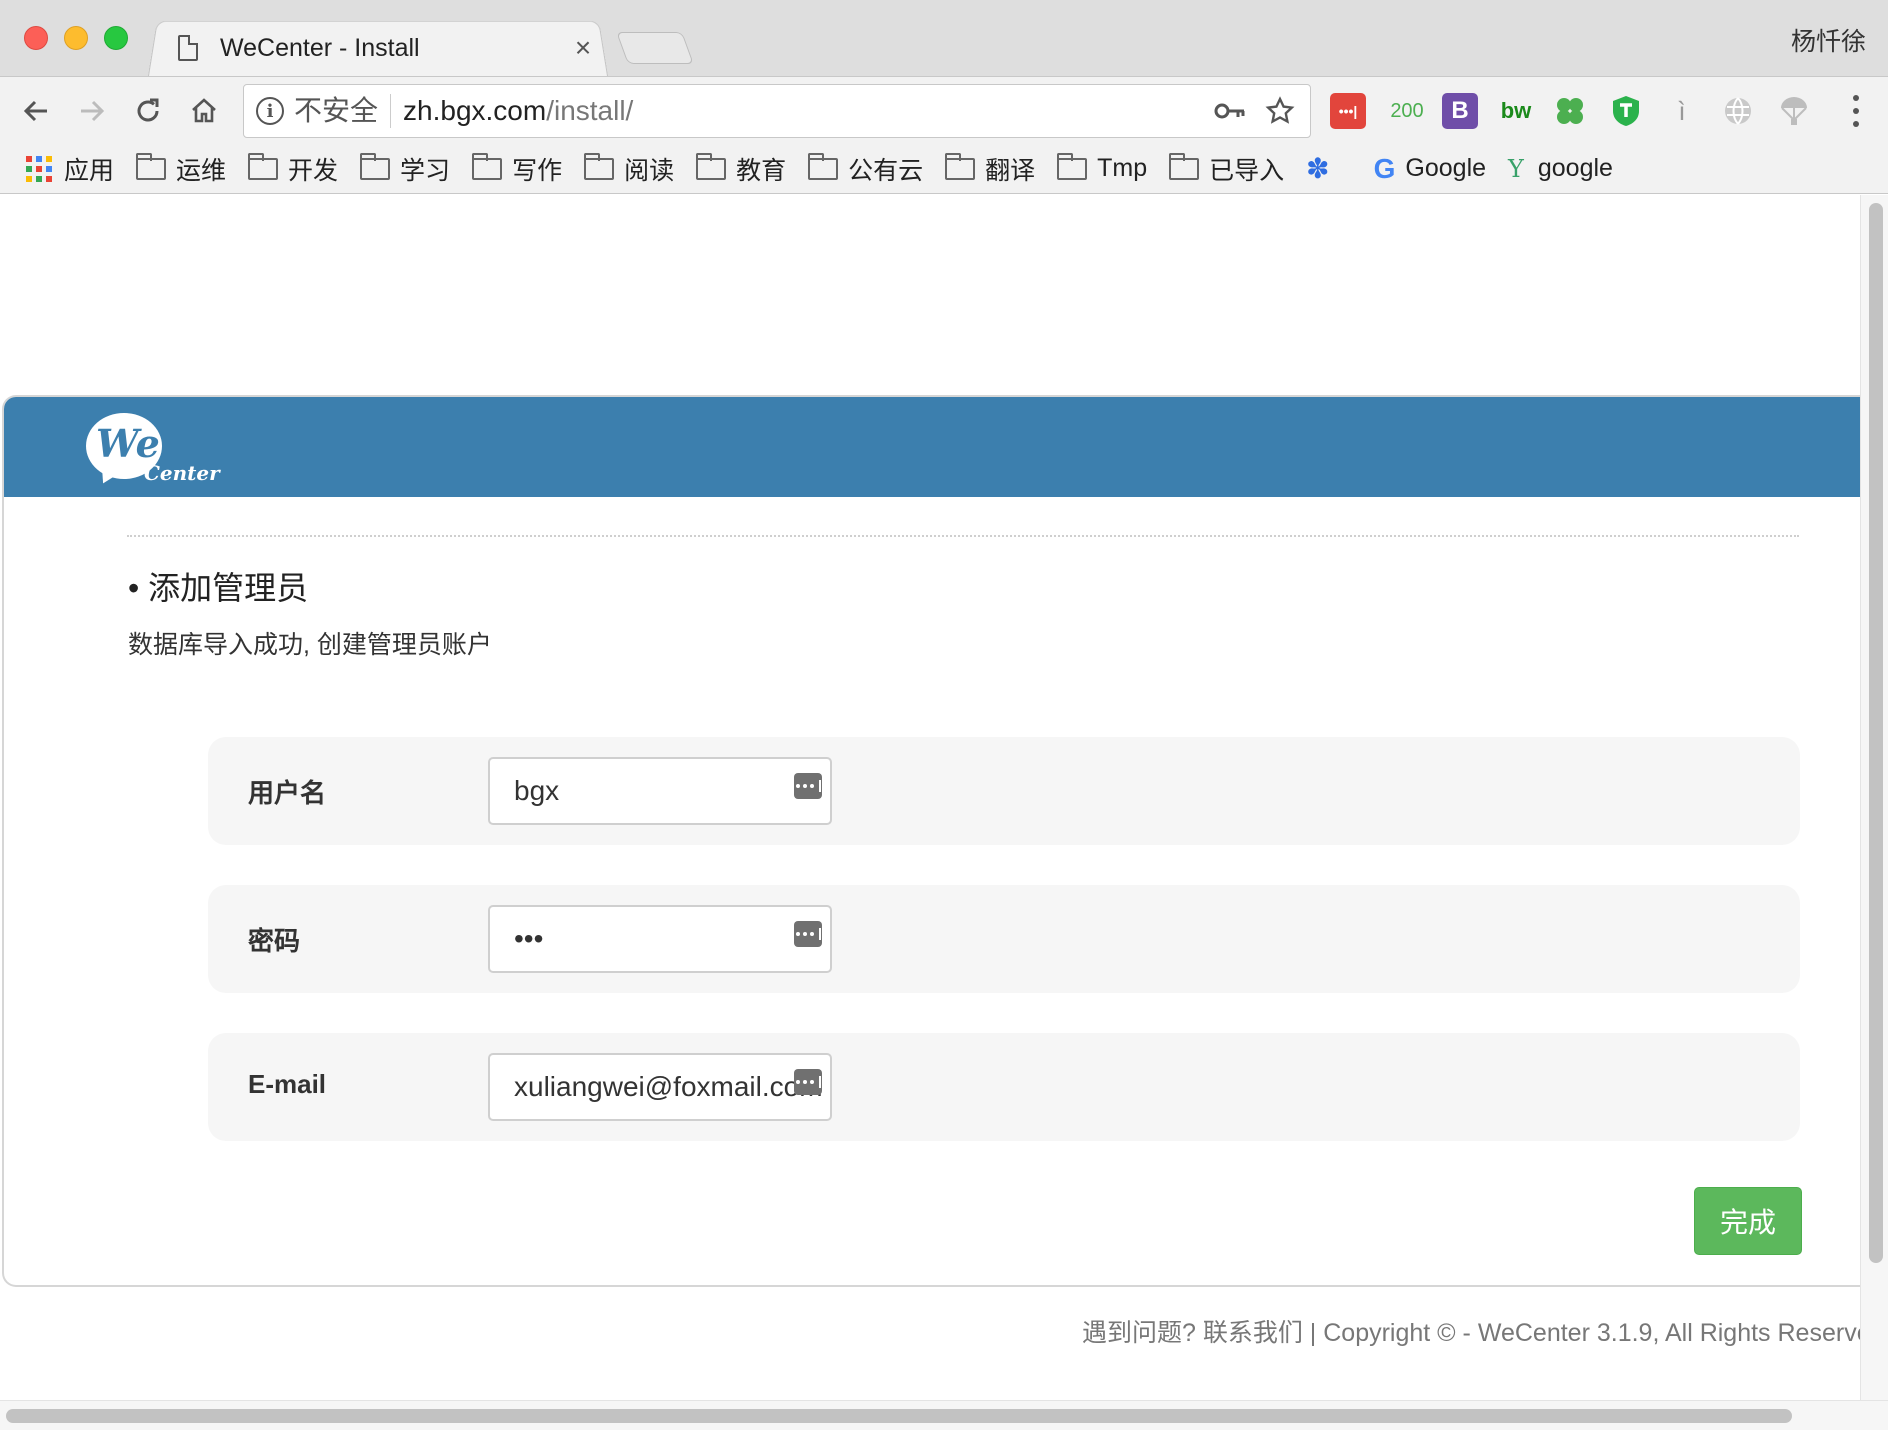 Image resolution: width=1888 pixels, height=1430 pixels. I want to click on ext-bootstrap-icon: B, so click(1460, 111).